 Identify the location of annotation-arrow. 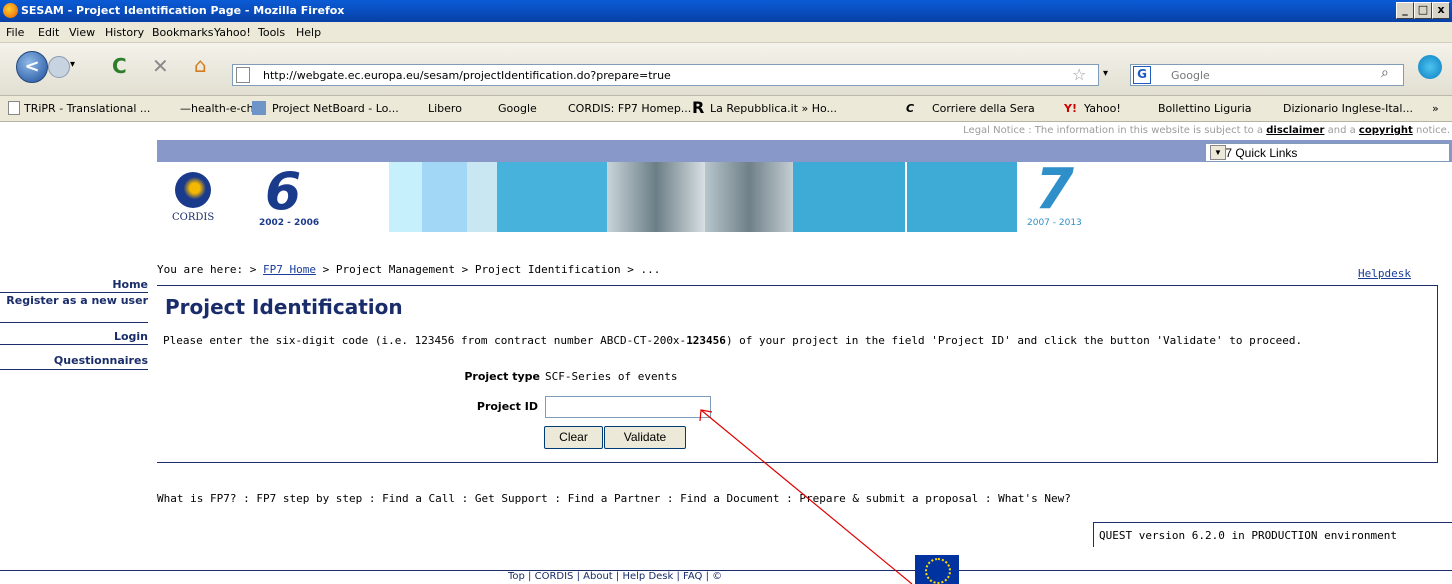
(806, 496).